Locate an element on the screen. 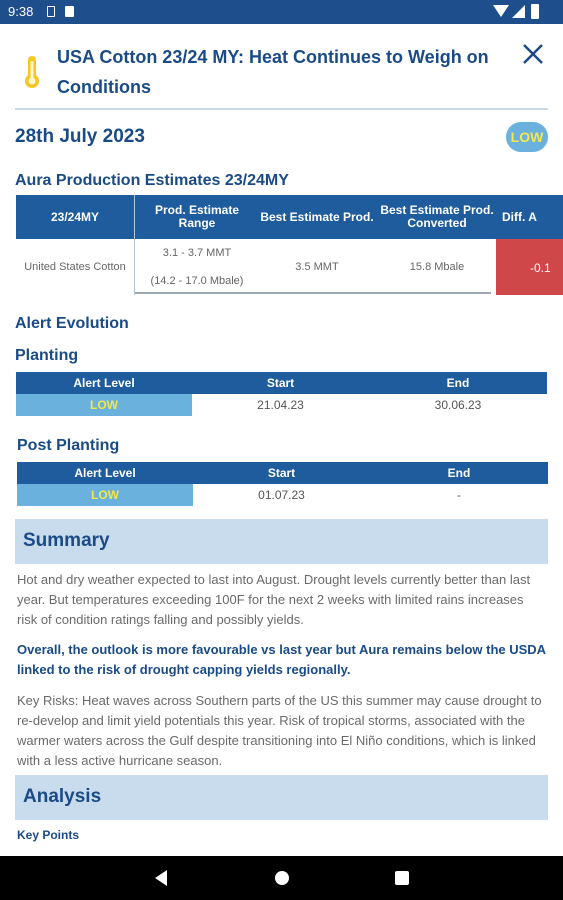 The image size is (563, 900). home-icon is located at coordinates (282, 878).